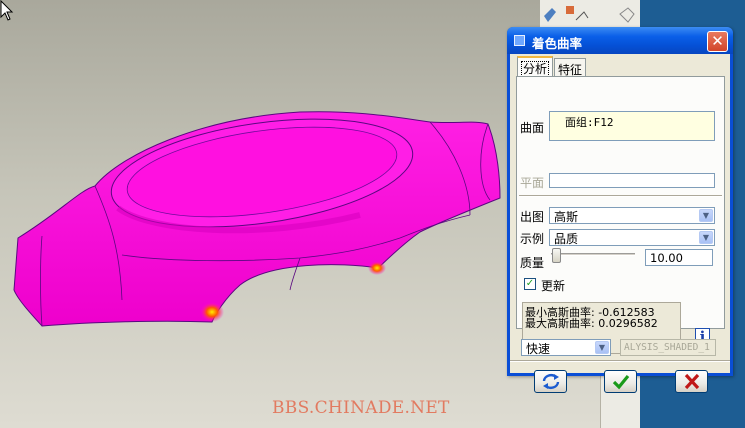 The height and width of the screenshot is (428, 745). I want to click on tab-analysis-label: 分析, so click(535, 69).